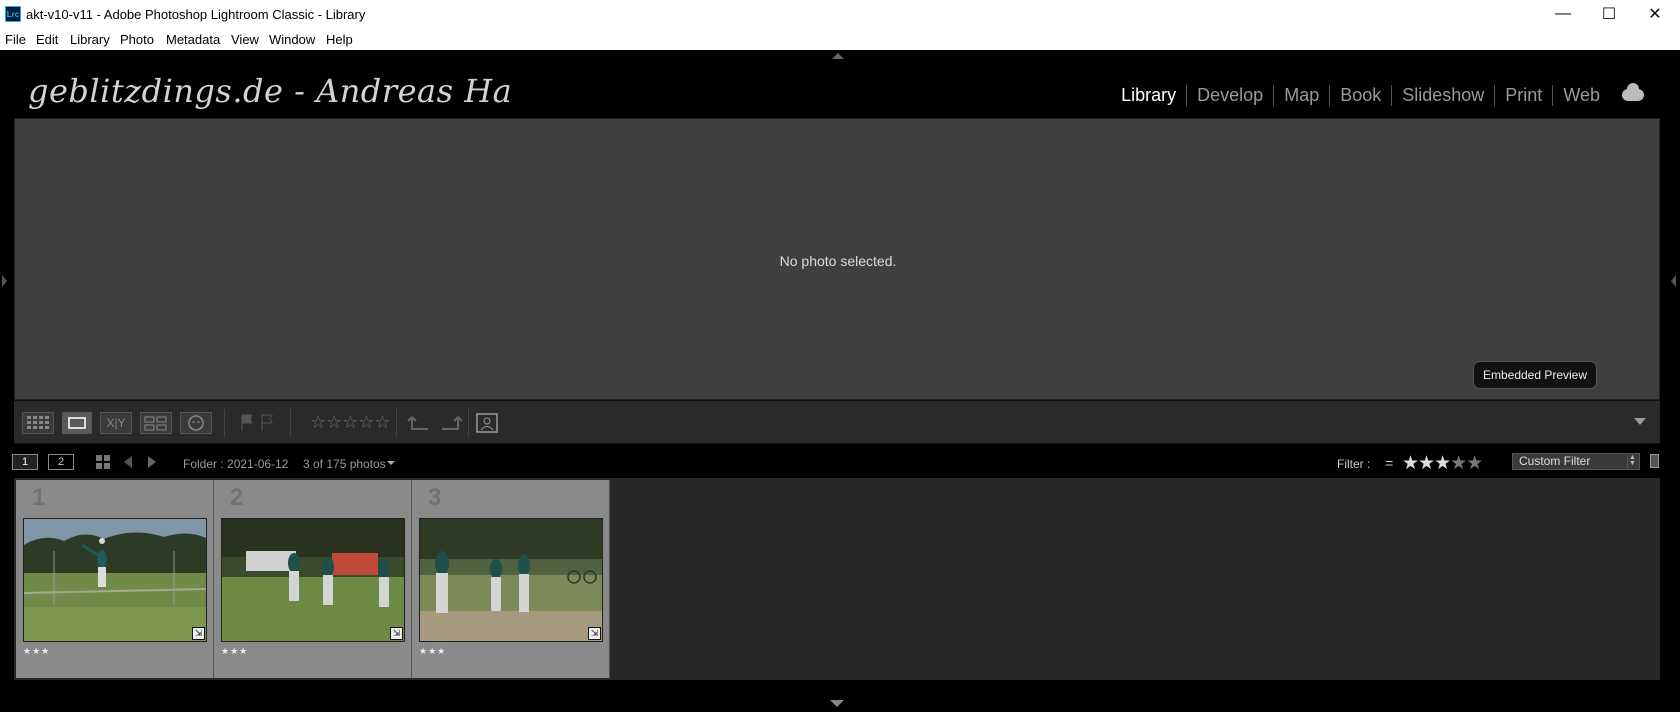 This screenshot has width=1680, height=712. Describe the element at coordinates (1360, 95) in the screenshot. I see `module-book: Book` at that location.